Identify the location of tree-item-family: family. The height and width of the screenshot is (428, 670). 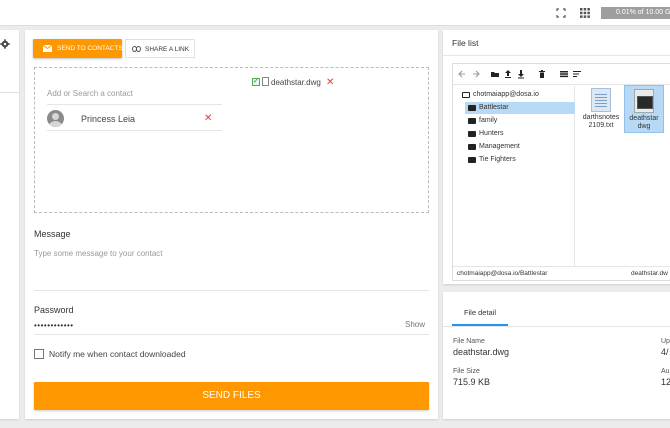
(481, 121).